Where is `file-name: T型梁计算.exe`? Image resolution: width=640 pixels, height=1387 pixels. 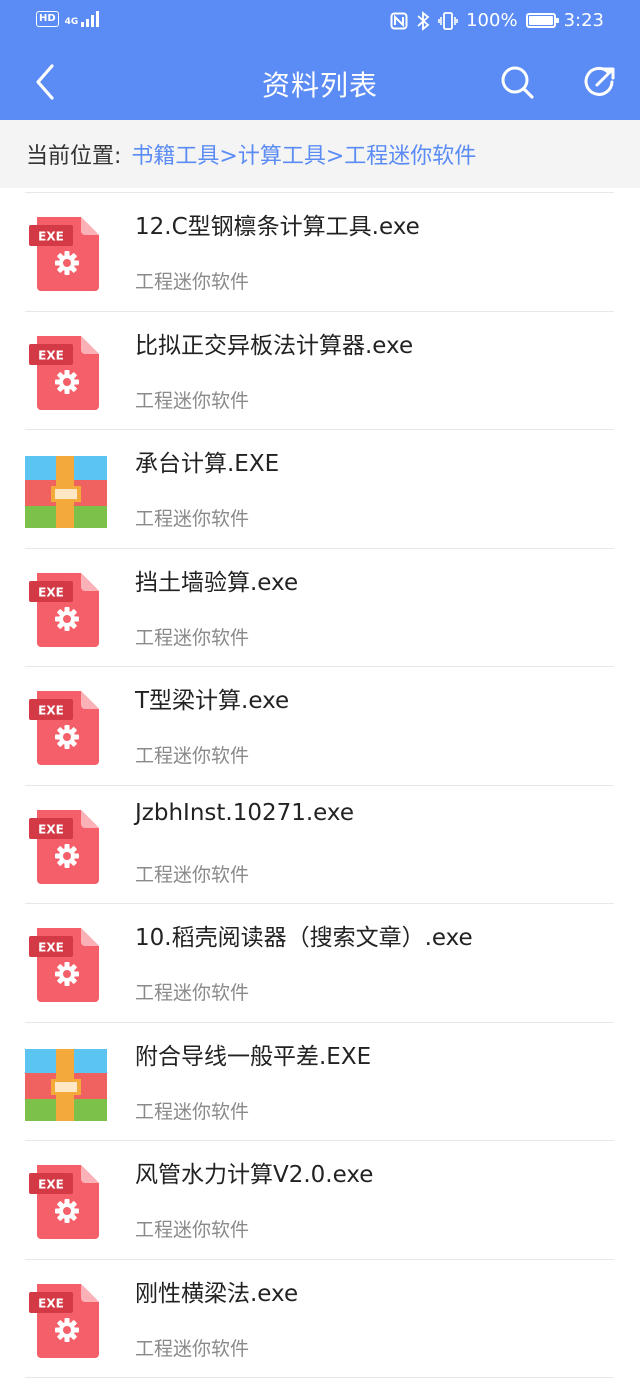 file-name: T型梁计算.exe is located at coordinates (212, 701).